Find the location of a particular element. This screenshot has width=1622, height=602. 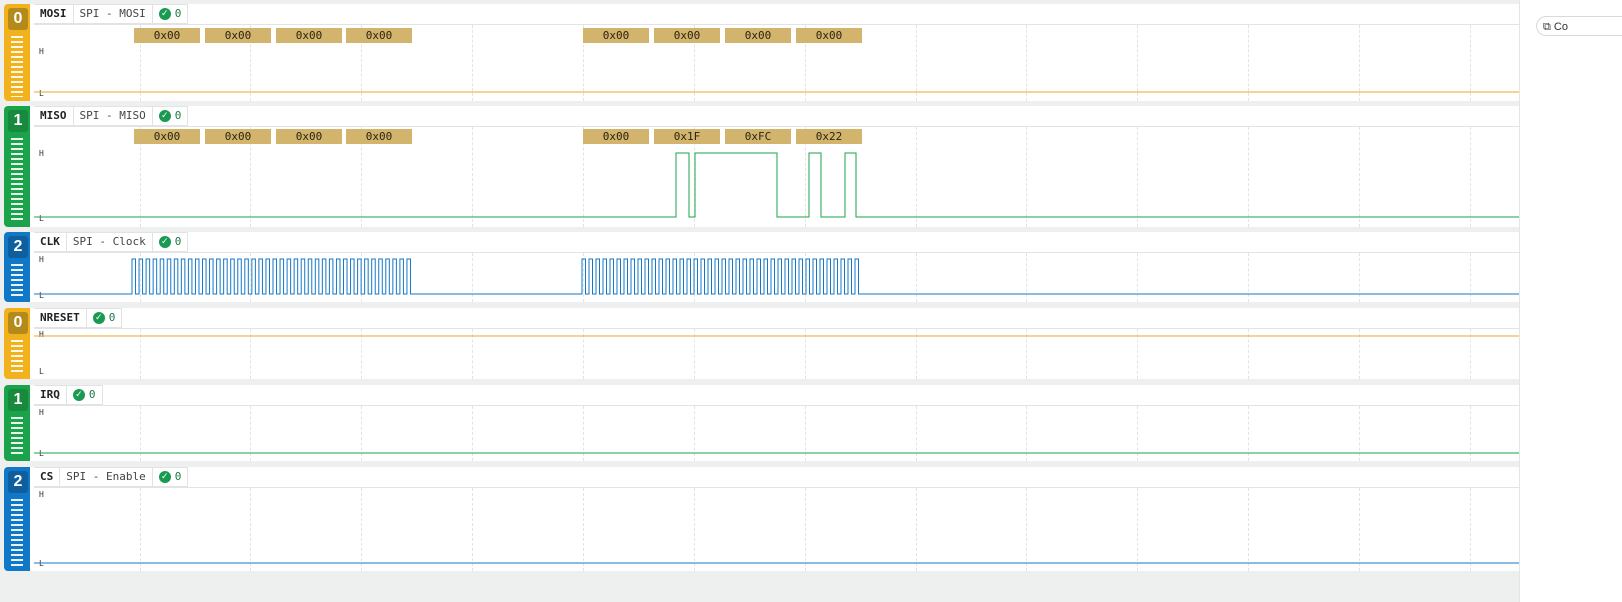

right-side-panel: ⧉ Co is located at coordinates (1570, 301).